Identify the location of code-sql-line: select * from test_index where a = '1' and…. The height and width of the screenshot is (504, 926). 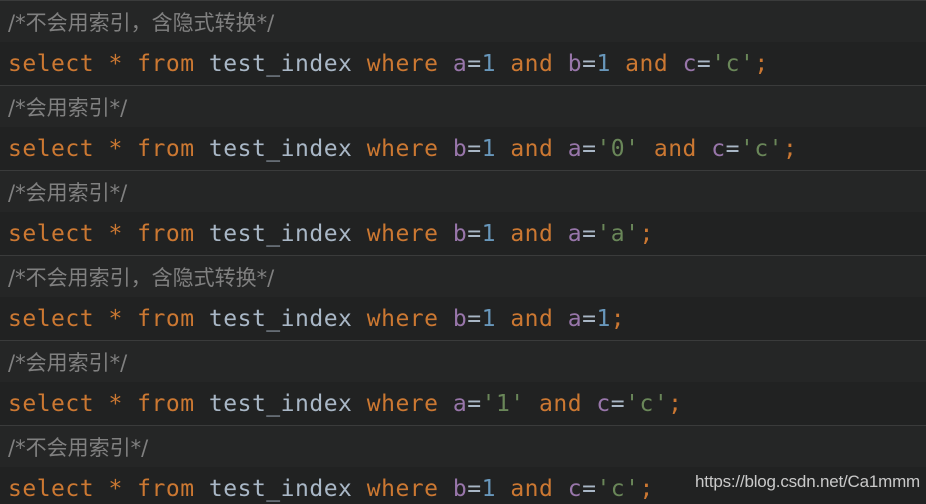
(463, 403).